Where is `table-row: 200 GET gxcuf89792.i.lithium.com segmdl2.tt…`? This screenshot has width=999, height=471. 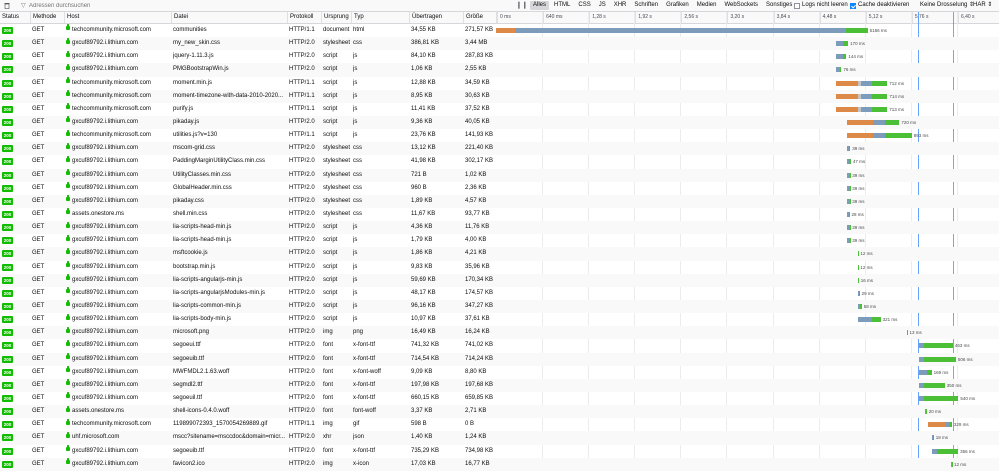
table-row: 200 GET gxcuf89792.i.lithium.com segmdl2.tt… is located at coordinates (499, 385).